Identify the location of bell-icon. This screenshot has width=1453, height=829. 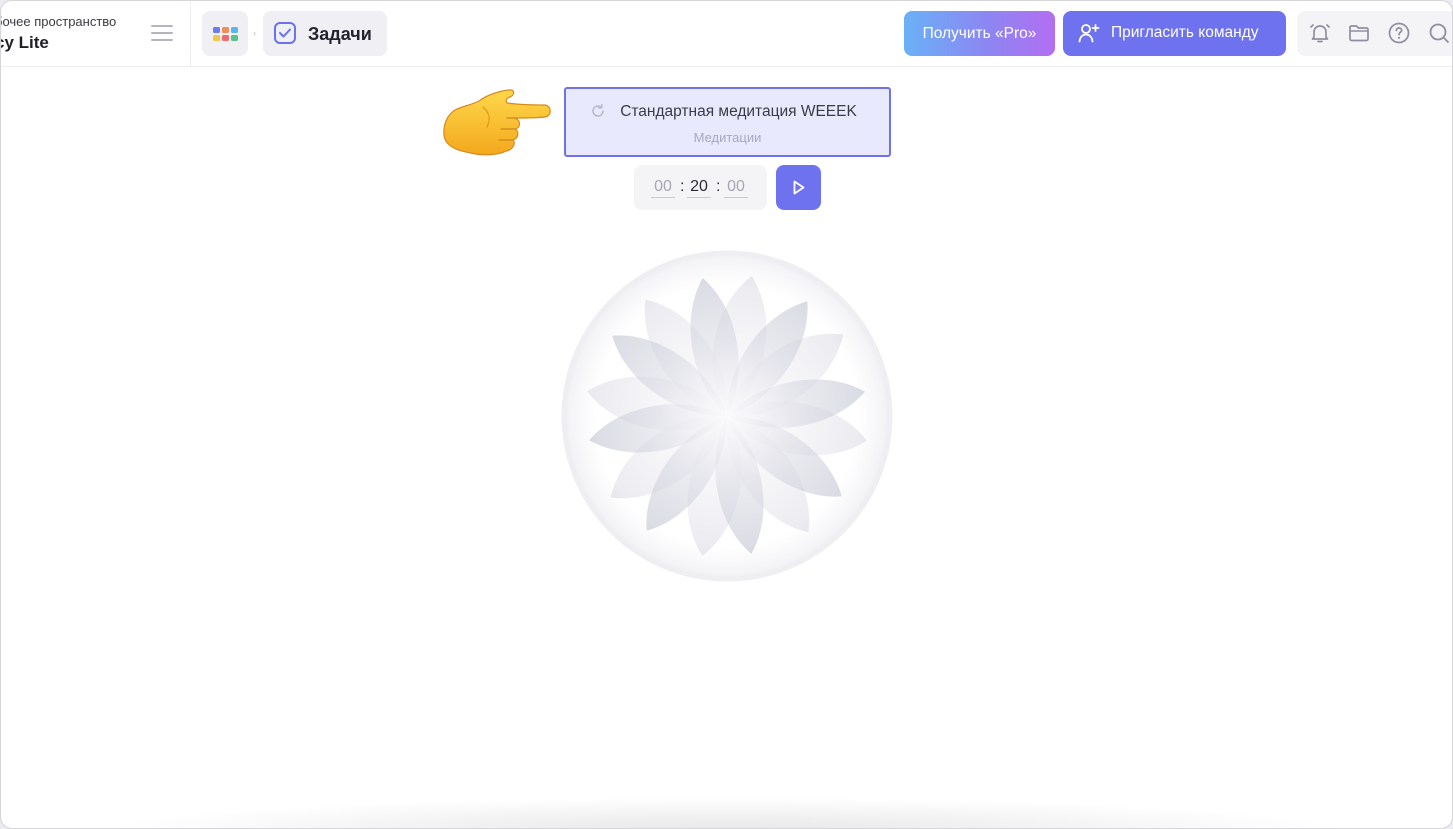
(1320, 33).